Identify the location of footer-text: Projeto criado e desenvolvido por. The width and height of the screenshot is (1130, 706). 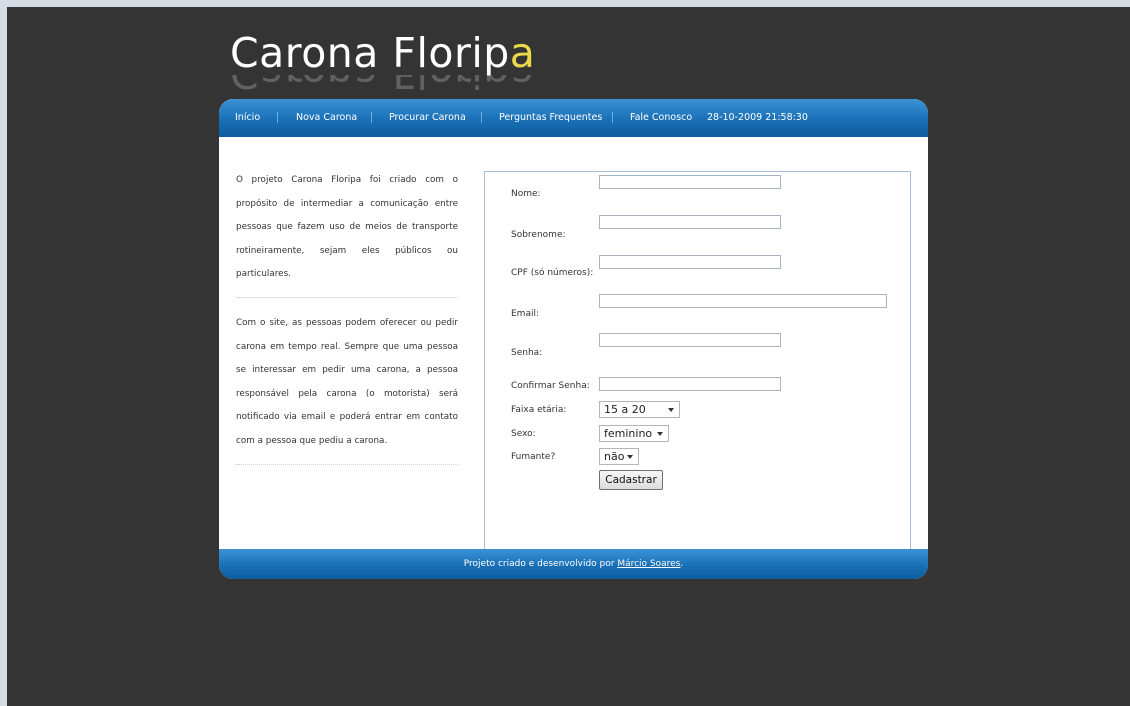
(540, 564).